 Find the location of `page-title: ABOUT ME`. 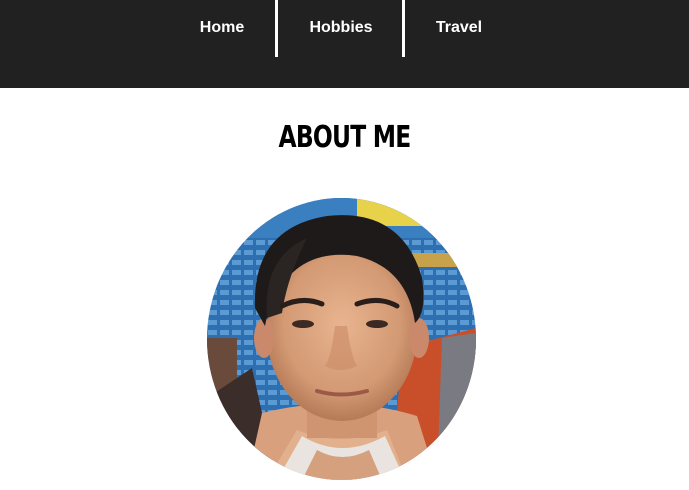

page-title: ABOUT ME is located at coordinates (345, 137).